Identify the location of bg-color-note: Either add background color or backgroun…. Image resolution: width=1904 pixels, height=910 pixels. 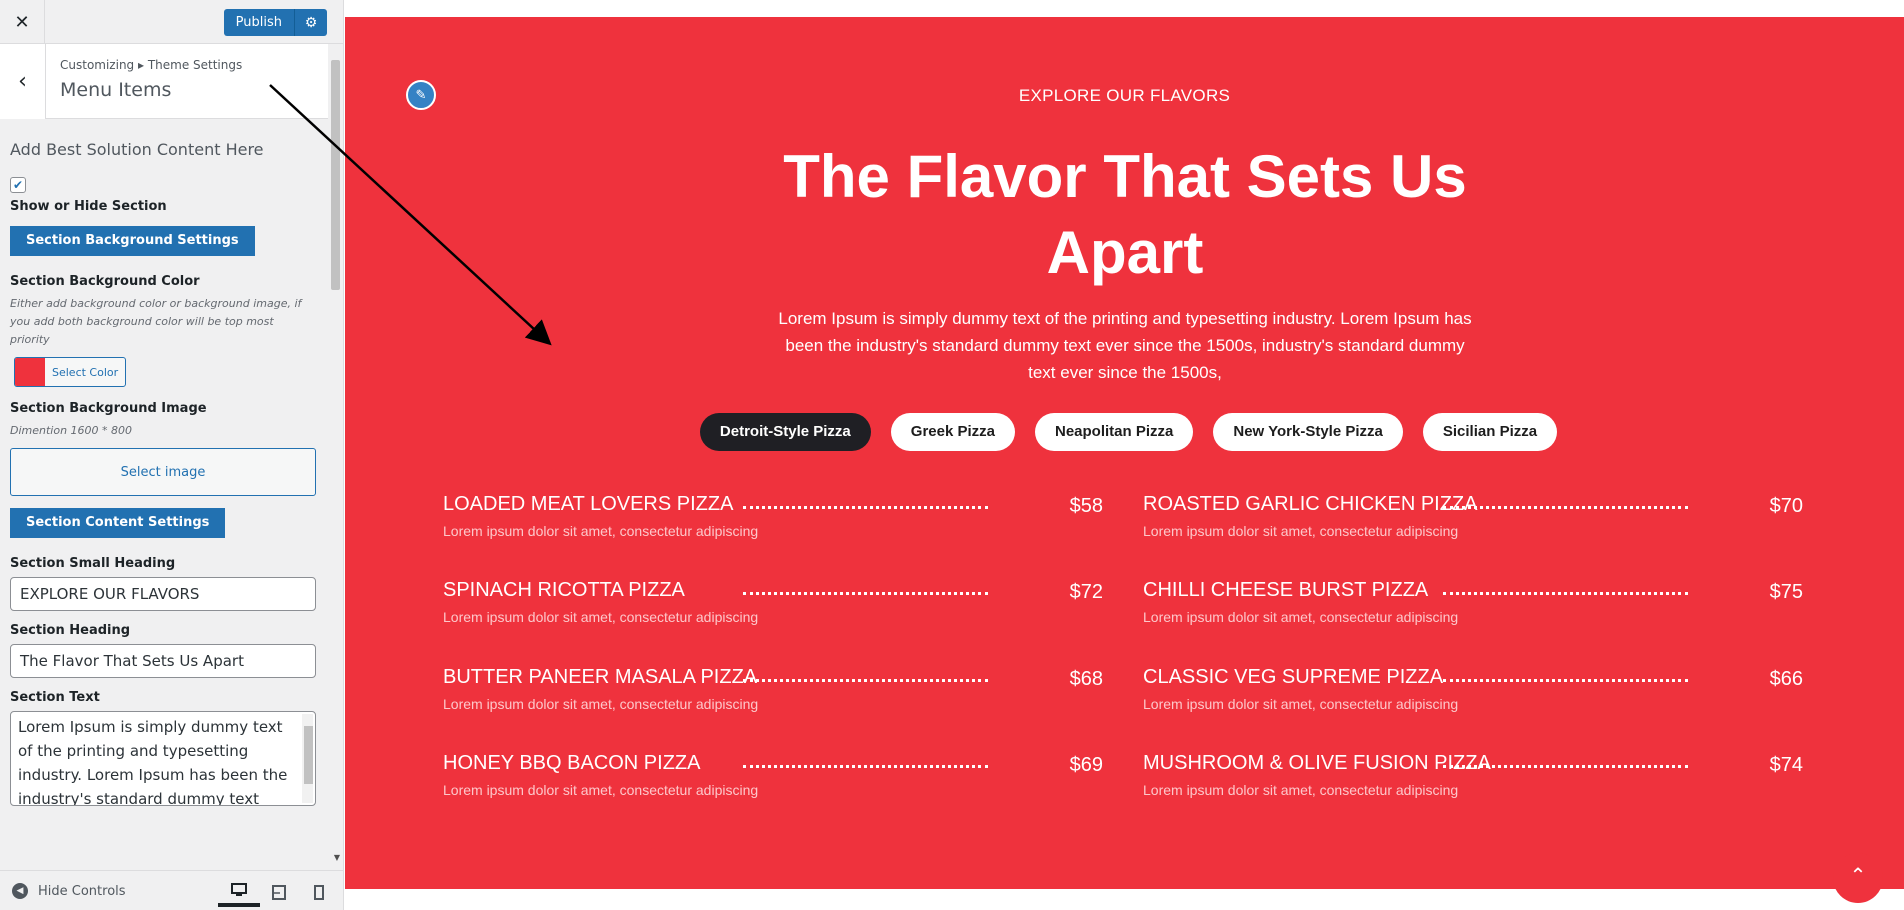
(156, 321).